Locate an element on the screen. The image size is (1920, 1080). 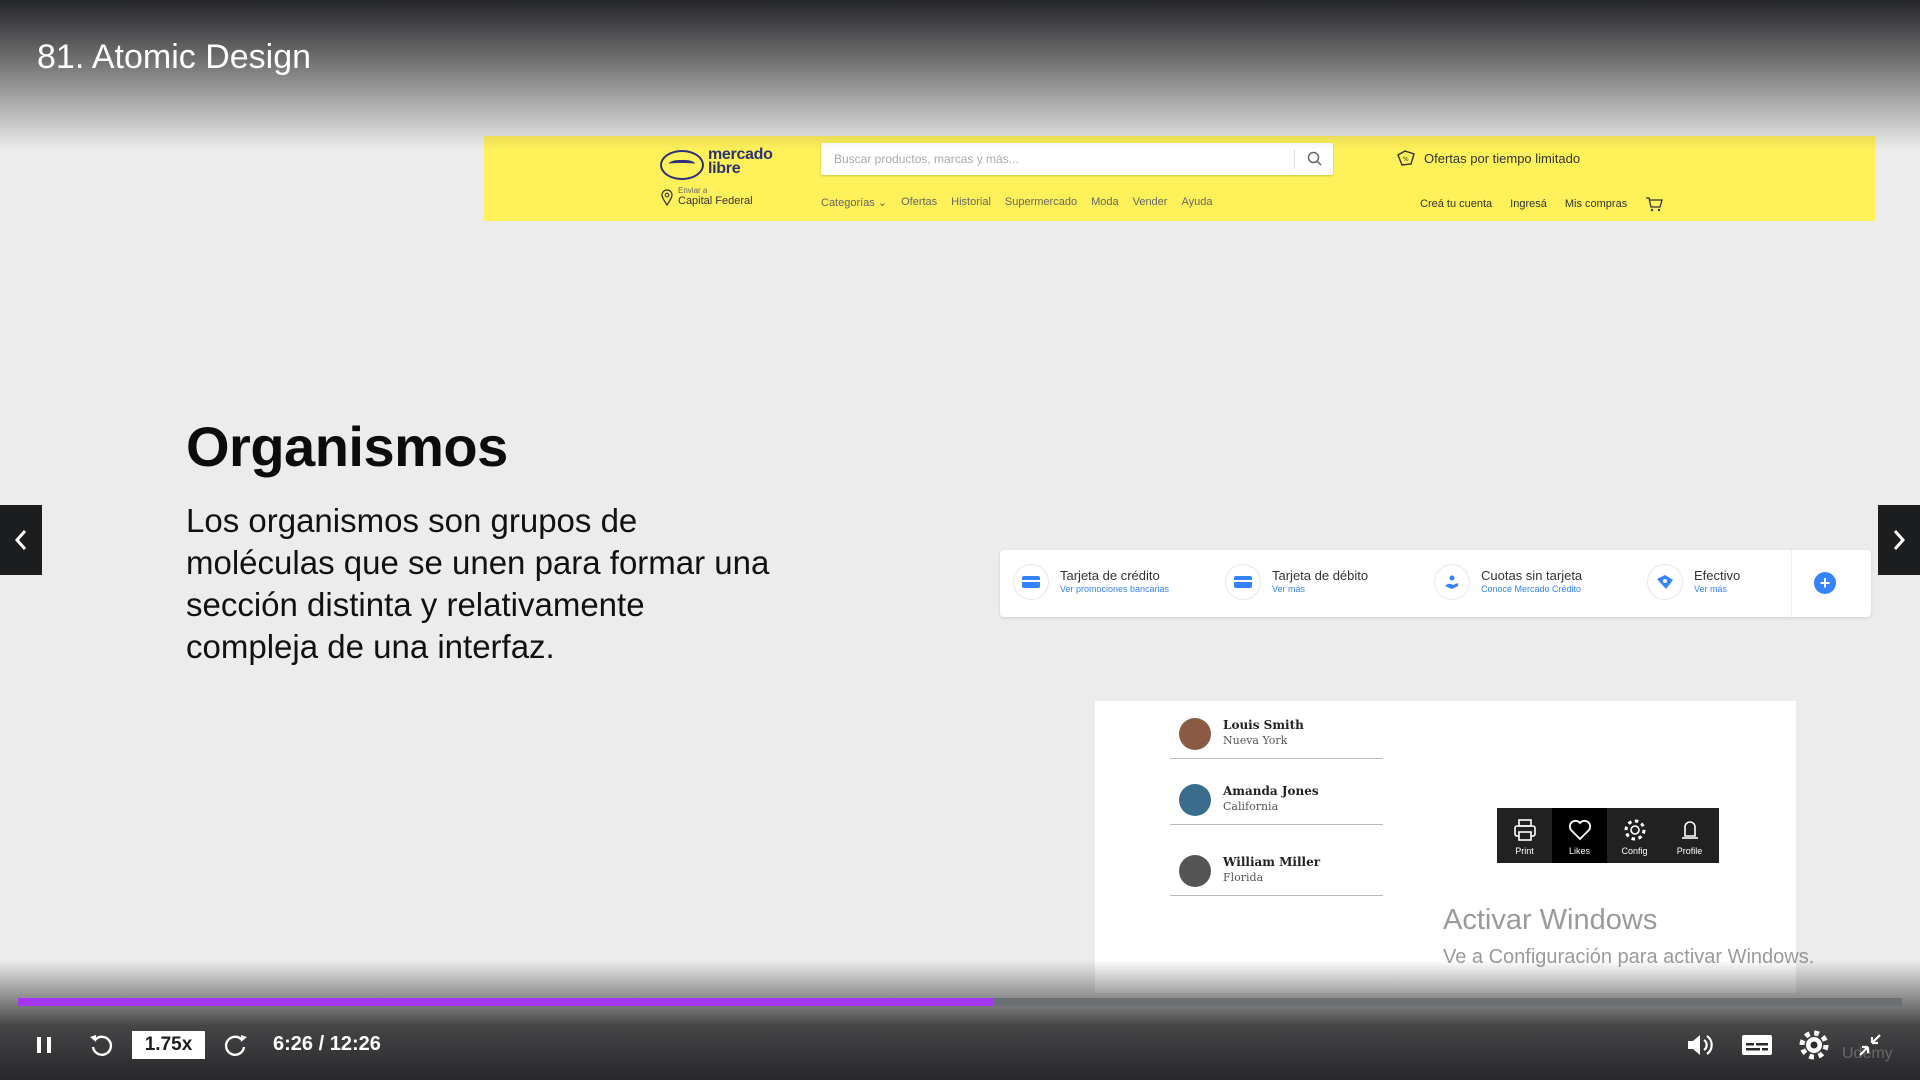
credit-card-icon is located at coordinates (1031, 582).